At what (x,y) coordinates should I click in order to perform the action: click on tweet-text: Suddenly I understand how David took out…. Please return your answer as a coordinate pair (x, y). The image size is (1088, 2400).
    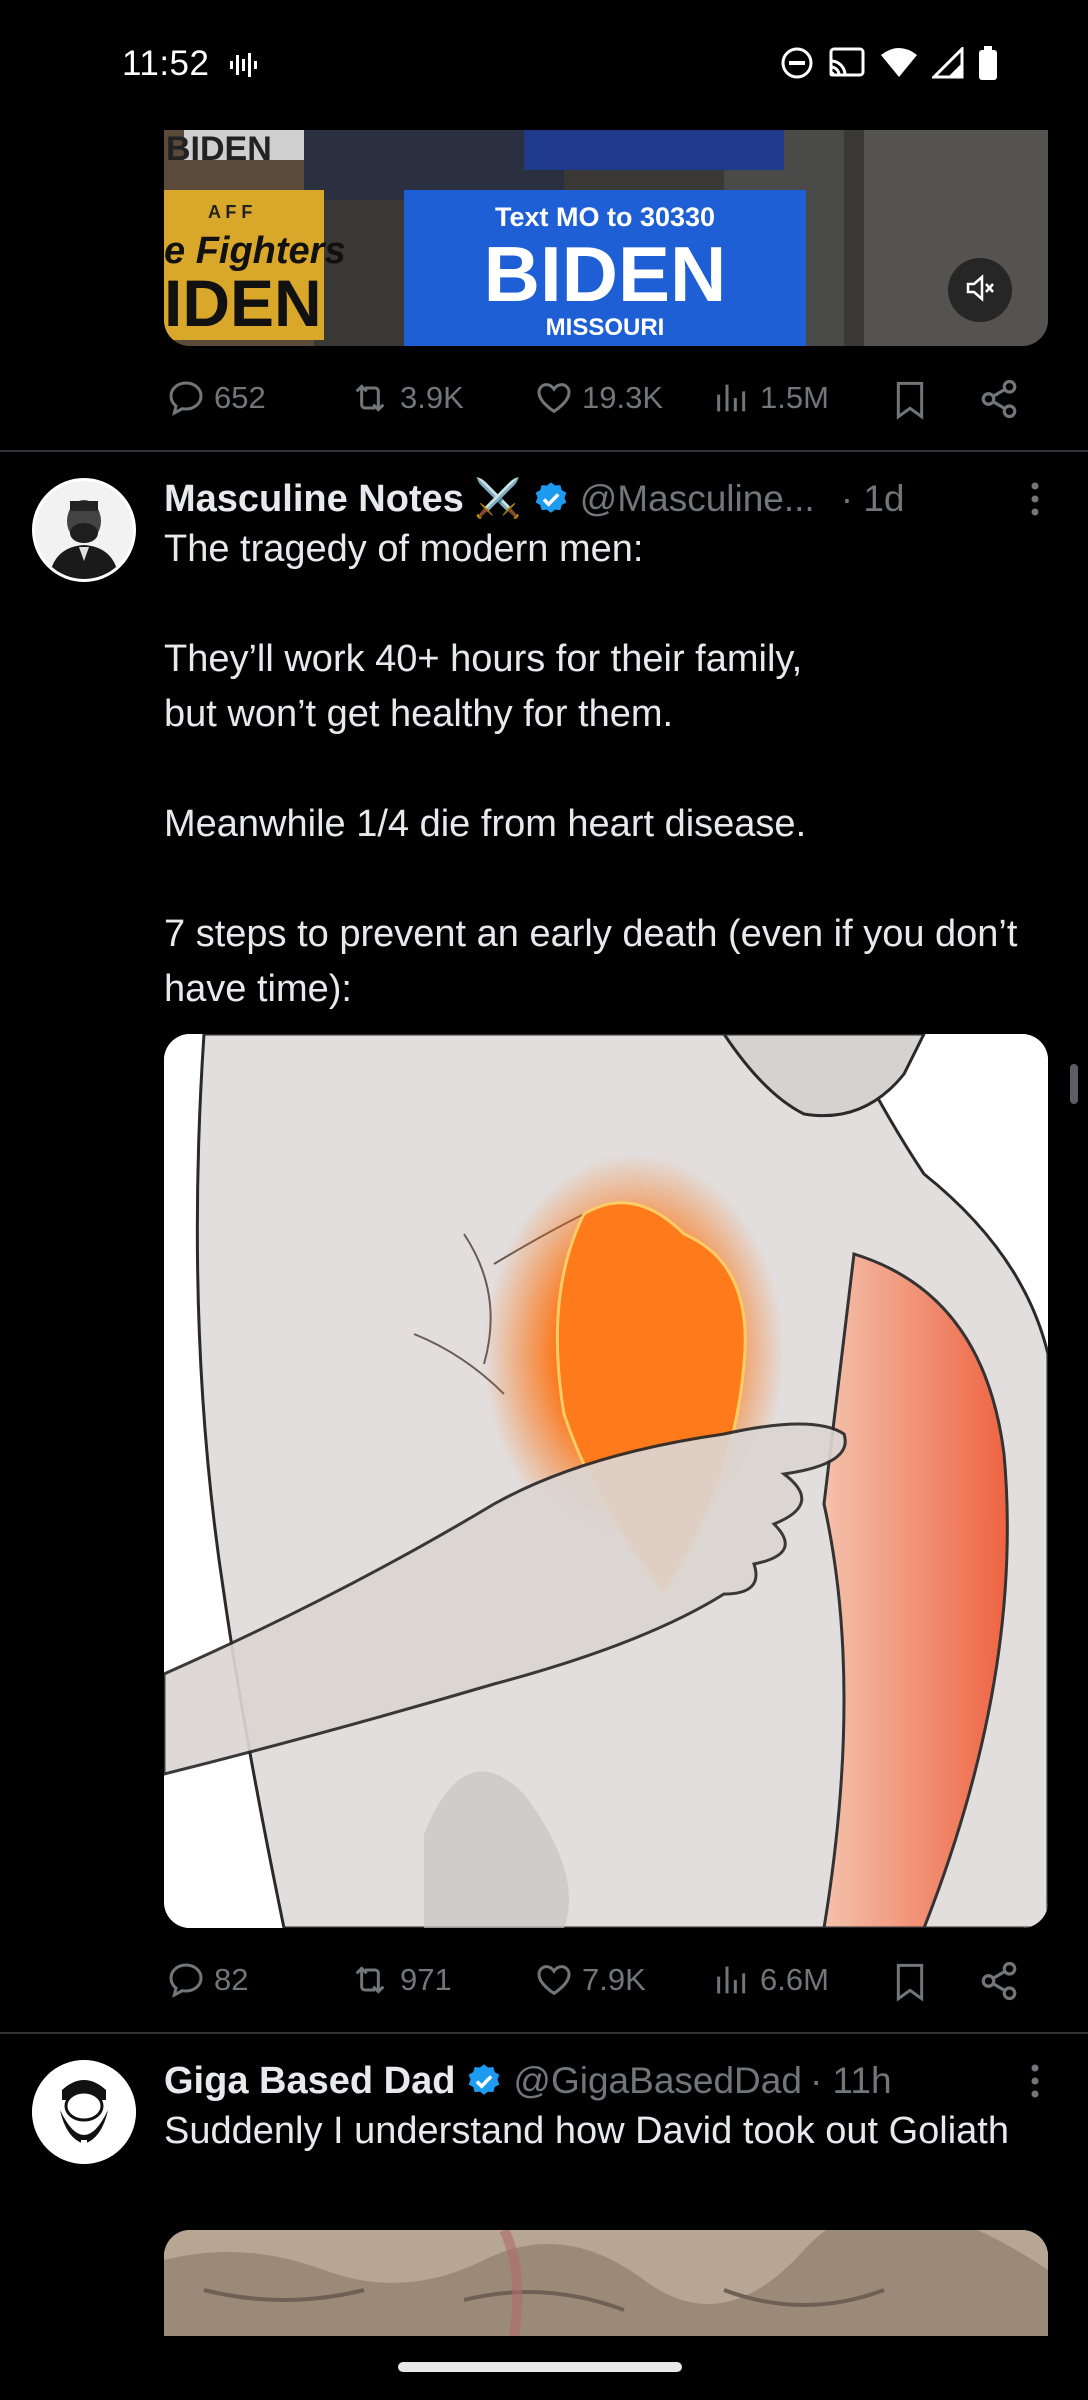
    Looking at the image, I should click on (586, 2131).